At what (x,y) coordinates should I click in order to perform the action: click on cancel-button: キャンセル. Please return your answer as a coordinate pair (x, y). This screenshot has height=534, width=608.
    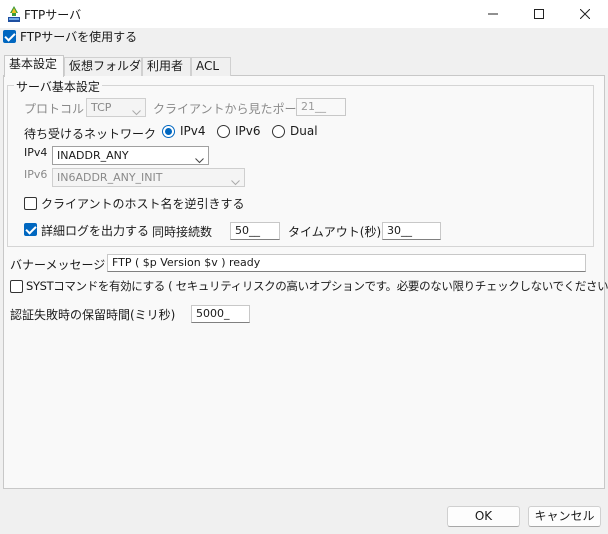
    Looking at the image, I should click on (564, 516).